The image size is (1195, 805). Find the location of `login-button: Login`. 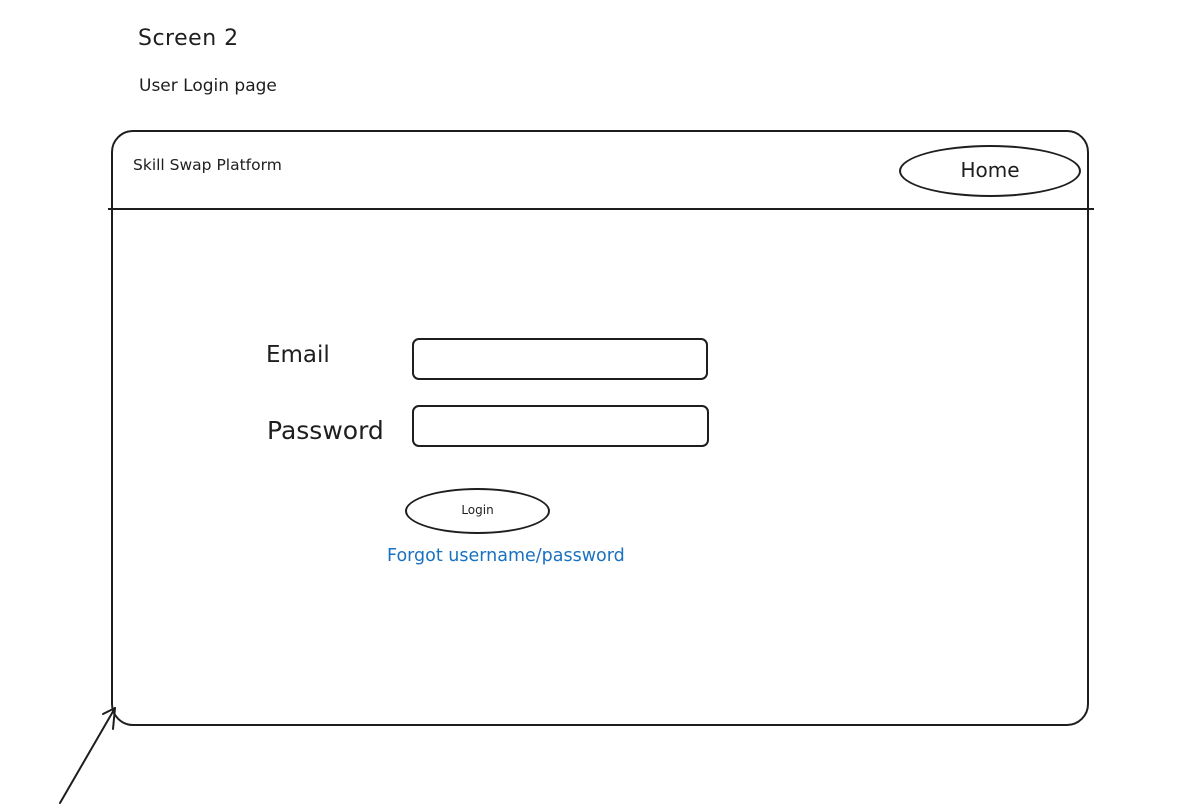

login-button: Login is located at coordinates (477, 511).